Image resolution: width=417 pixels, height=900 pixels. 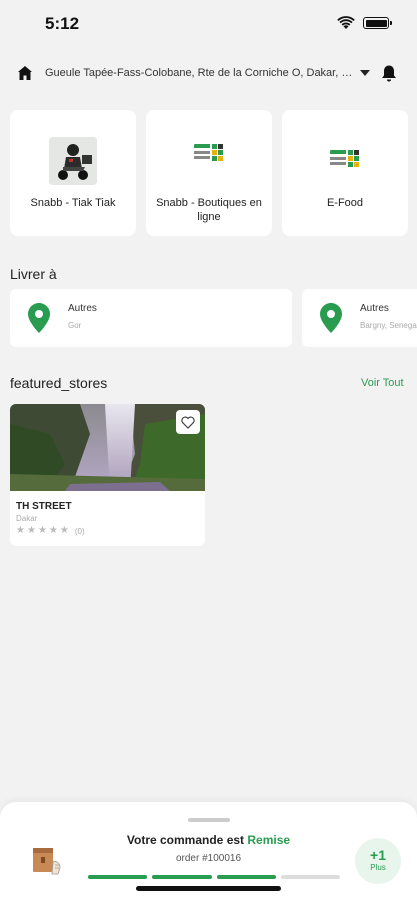 I want to click on featured-section-title: featured_stores, so click(x=59, y=383).